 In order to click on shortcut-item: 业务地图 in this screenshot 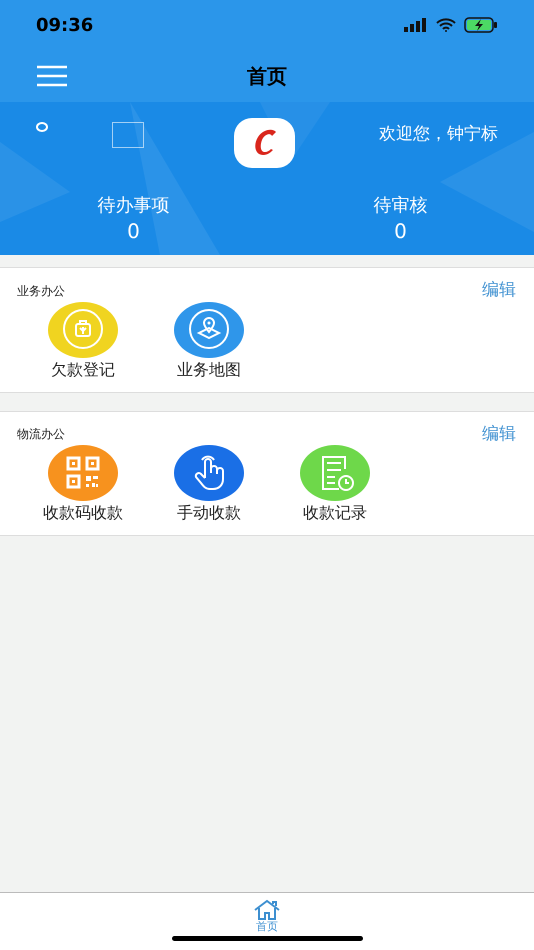, I will do `click(209, 342)`.